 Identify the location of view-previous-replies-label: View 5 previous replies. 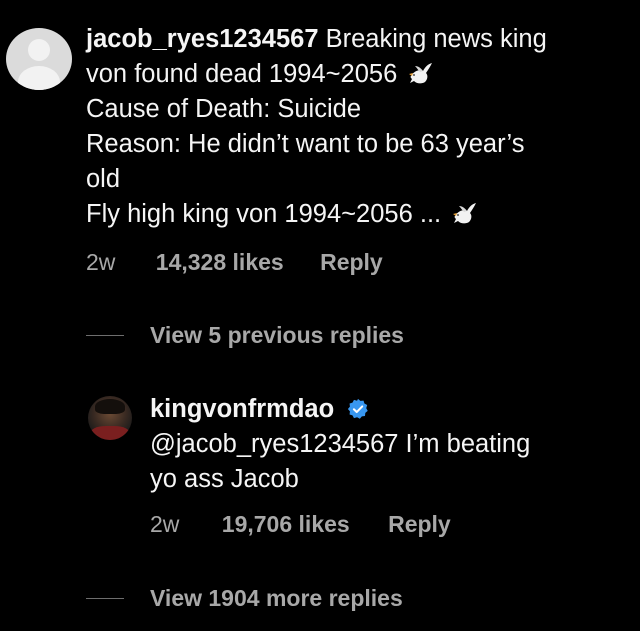
(277, 335).